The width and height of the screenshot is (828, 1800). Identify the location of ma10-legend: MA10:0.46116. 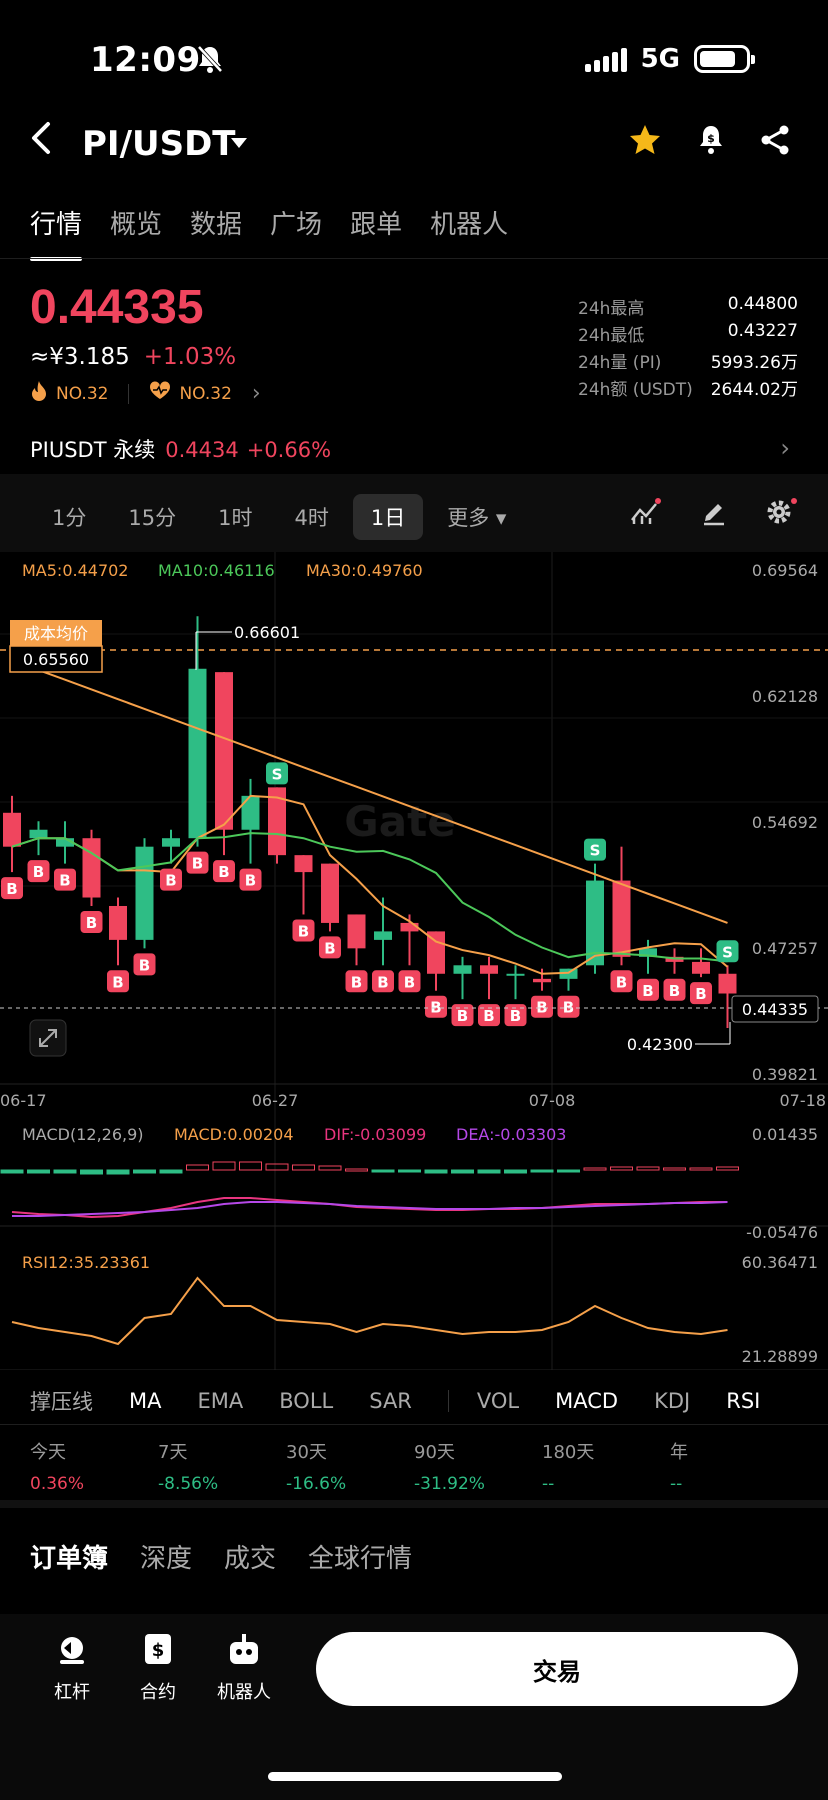
(216, 570).